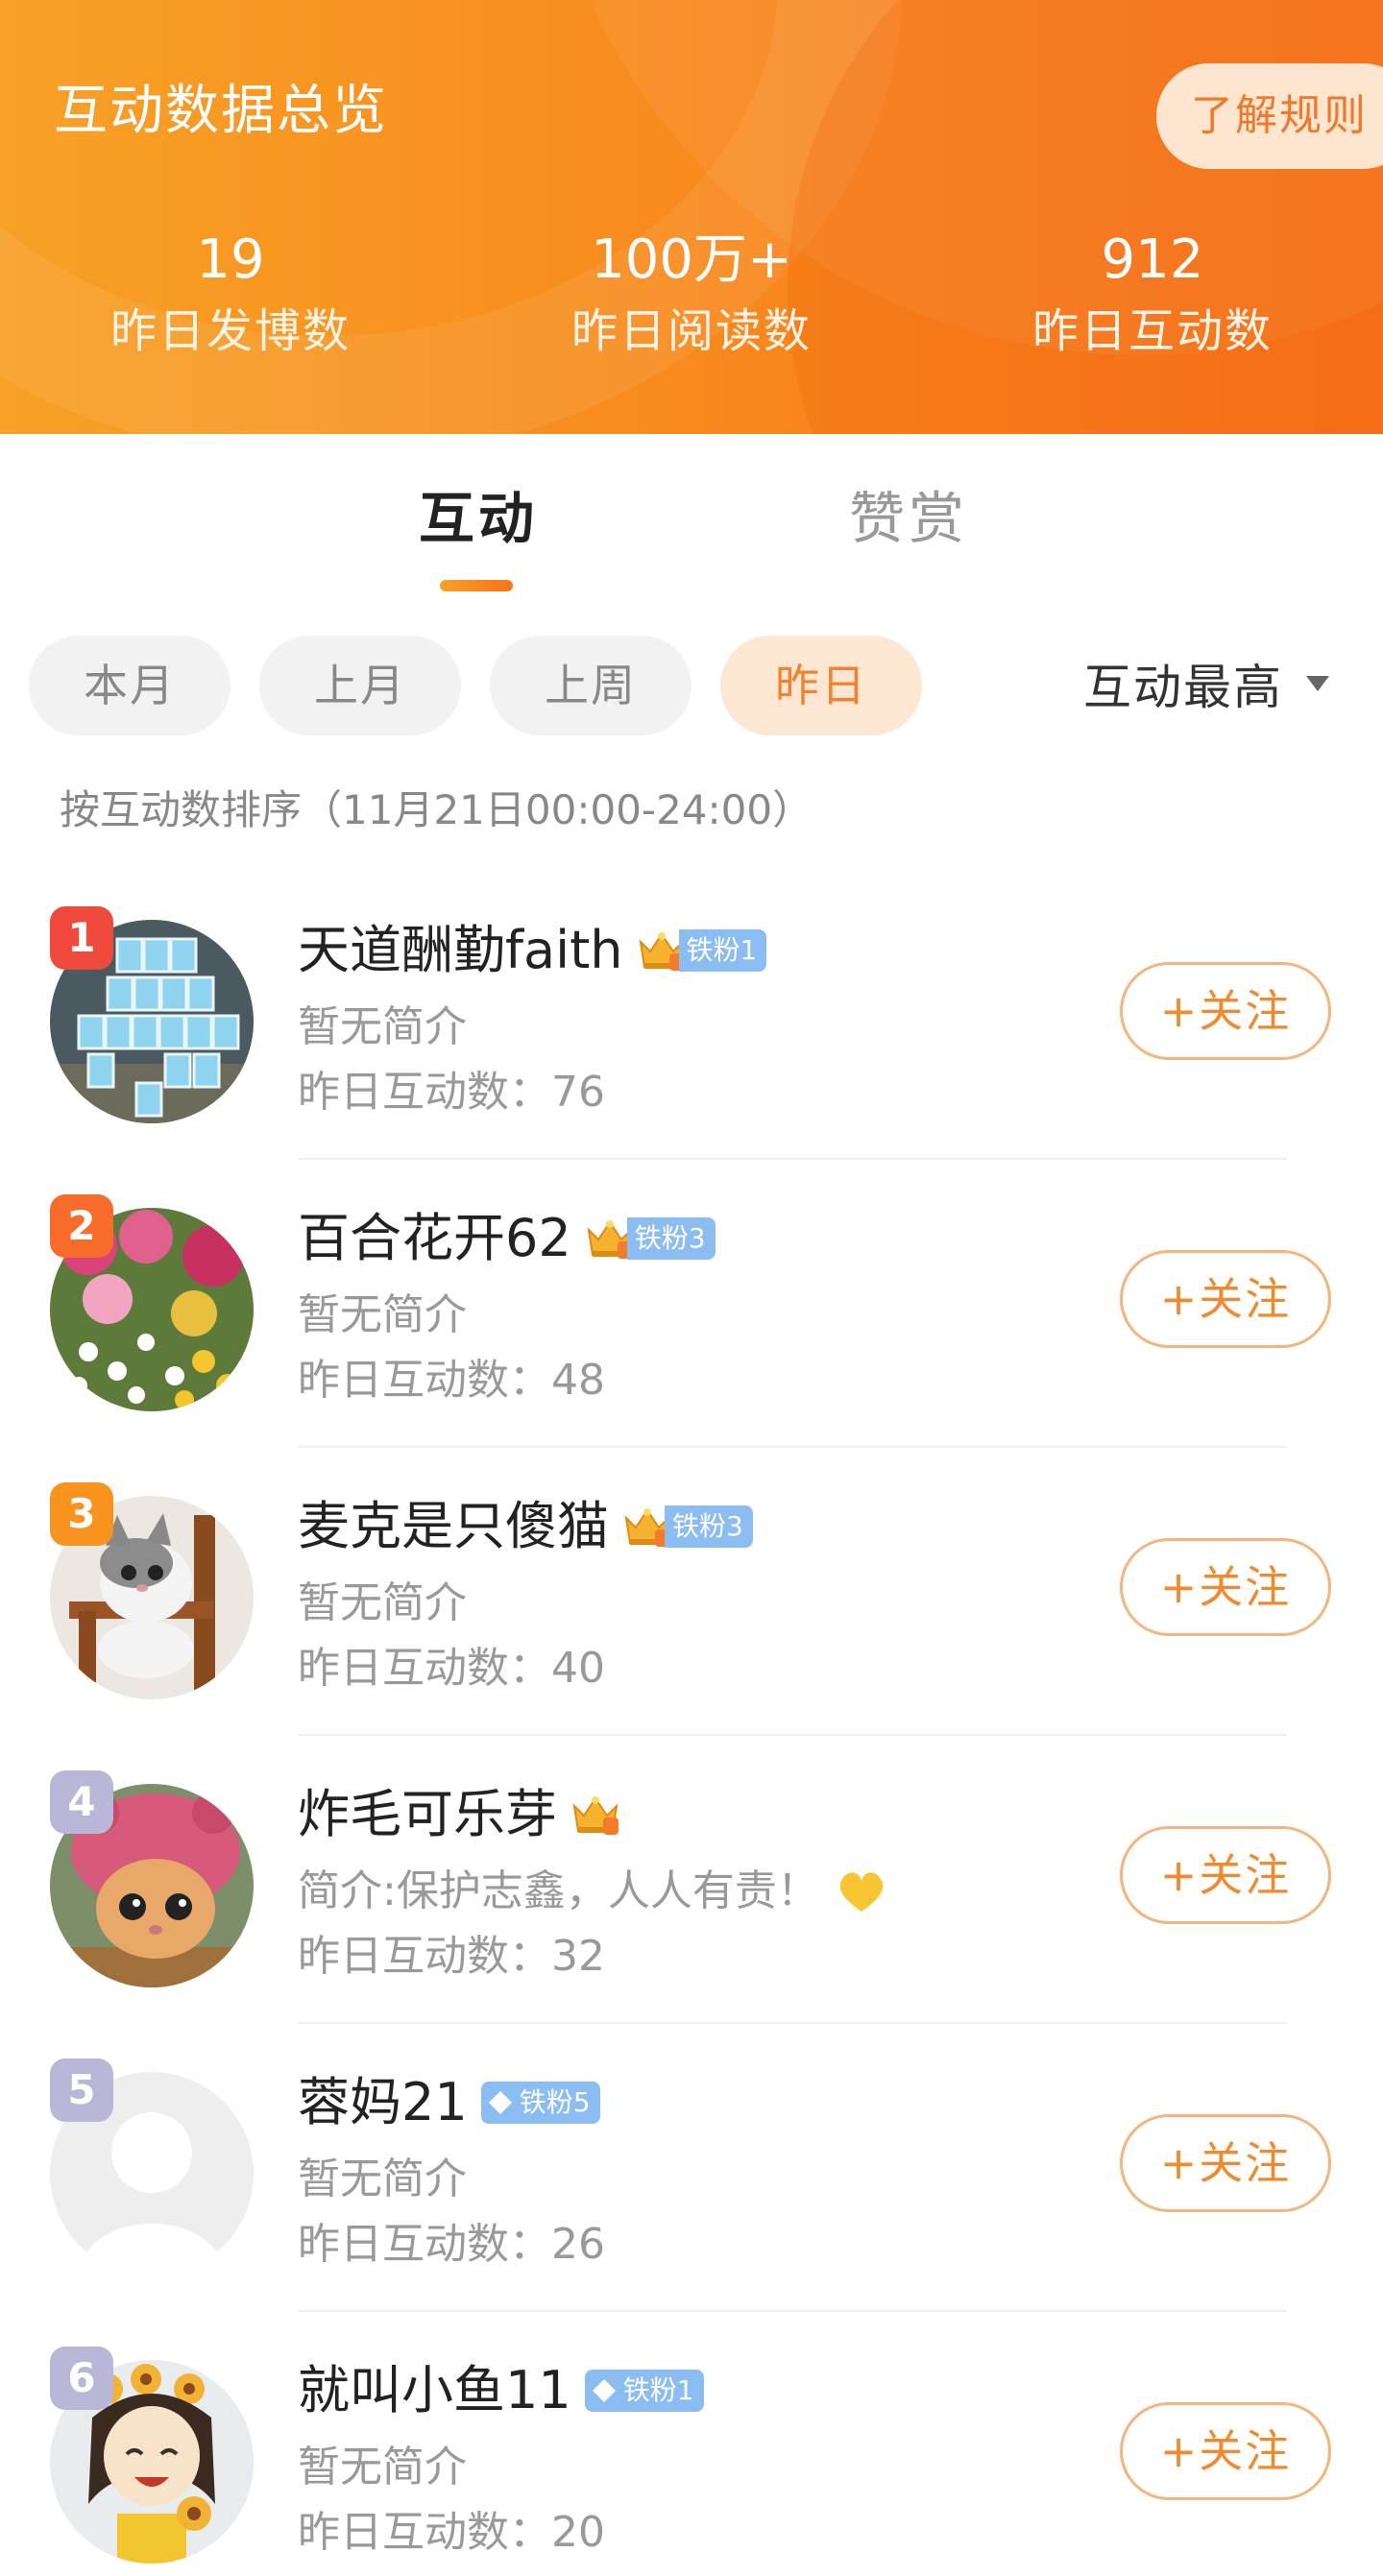 This screenshot has height=2576, width=1383. I want to click on name-row: 就叫小鱼11 铁粉1, so click(501, 2390).